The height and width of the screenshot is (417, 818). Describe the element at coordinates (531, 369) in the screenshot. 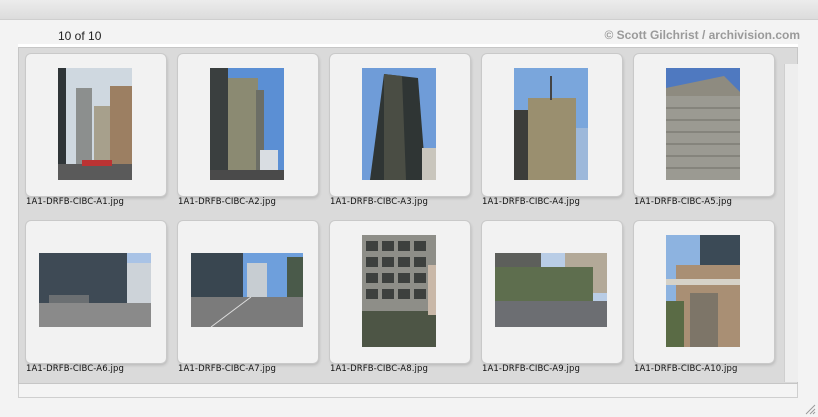

I see `thumbnail-filename: 1A1-DRFB-CIBC-A9.jpg` at that location.